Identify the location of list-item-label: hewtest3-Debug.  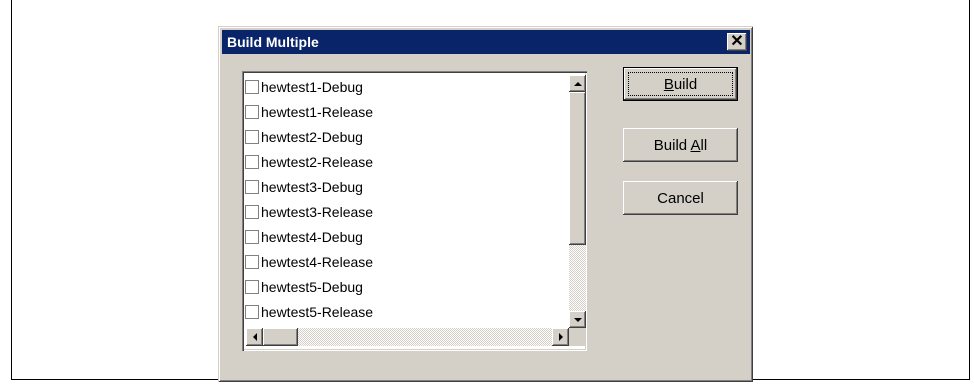
(312, 186).